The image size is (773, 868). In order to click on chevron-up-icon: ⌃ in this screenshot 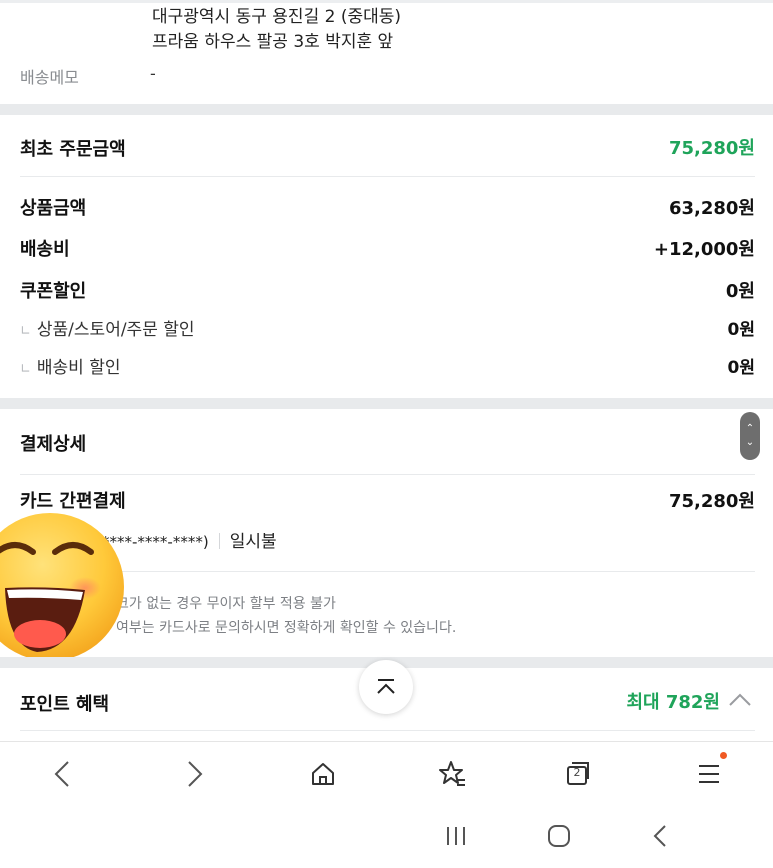, I will do `click(750, 428)`.